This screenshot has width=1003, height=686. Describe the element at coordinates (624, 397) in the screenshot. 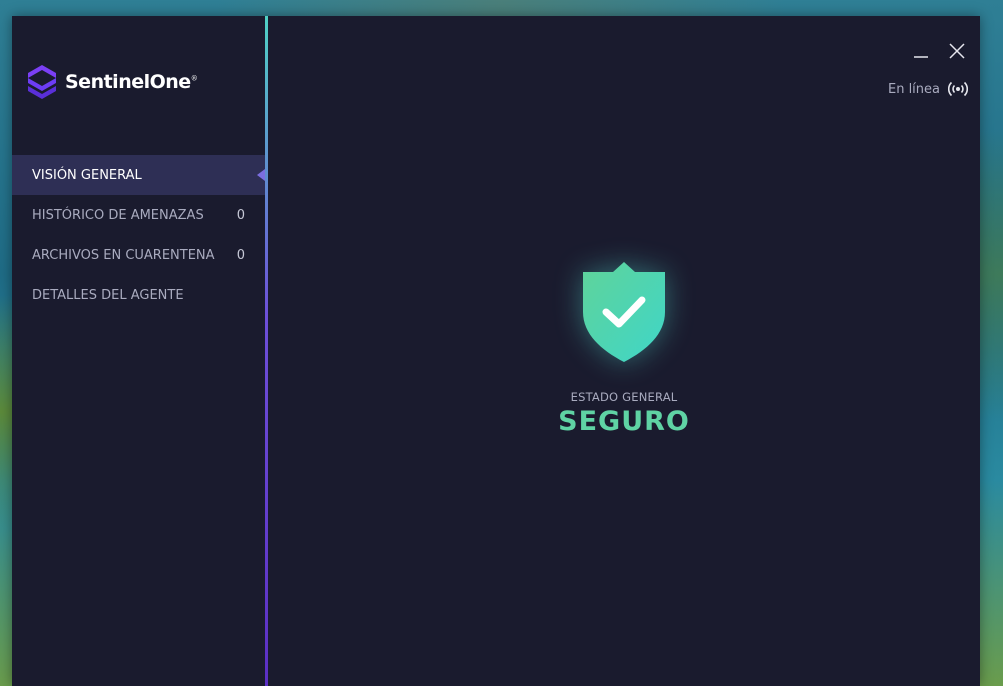

I see `status-label: ESTADO GENERAL` at that location.